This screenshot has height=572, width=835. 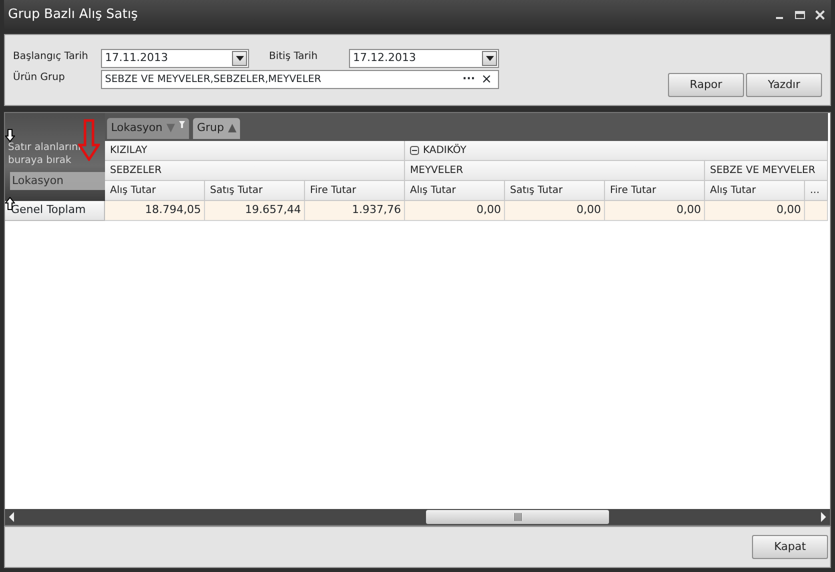 What do you see at coordinates (616, 151) in the screenshot?
I see `column-header: KADIKÖY` at bounding box center [616, 151].